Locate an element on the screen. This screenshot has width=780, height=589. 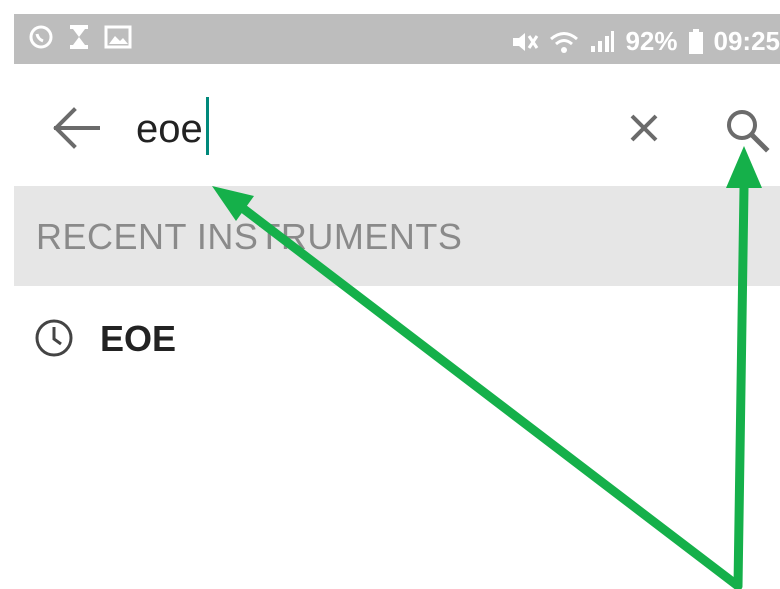
clear-button is located at coordinates (644, 128).